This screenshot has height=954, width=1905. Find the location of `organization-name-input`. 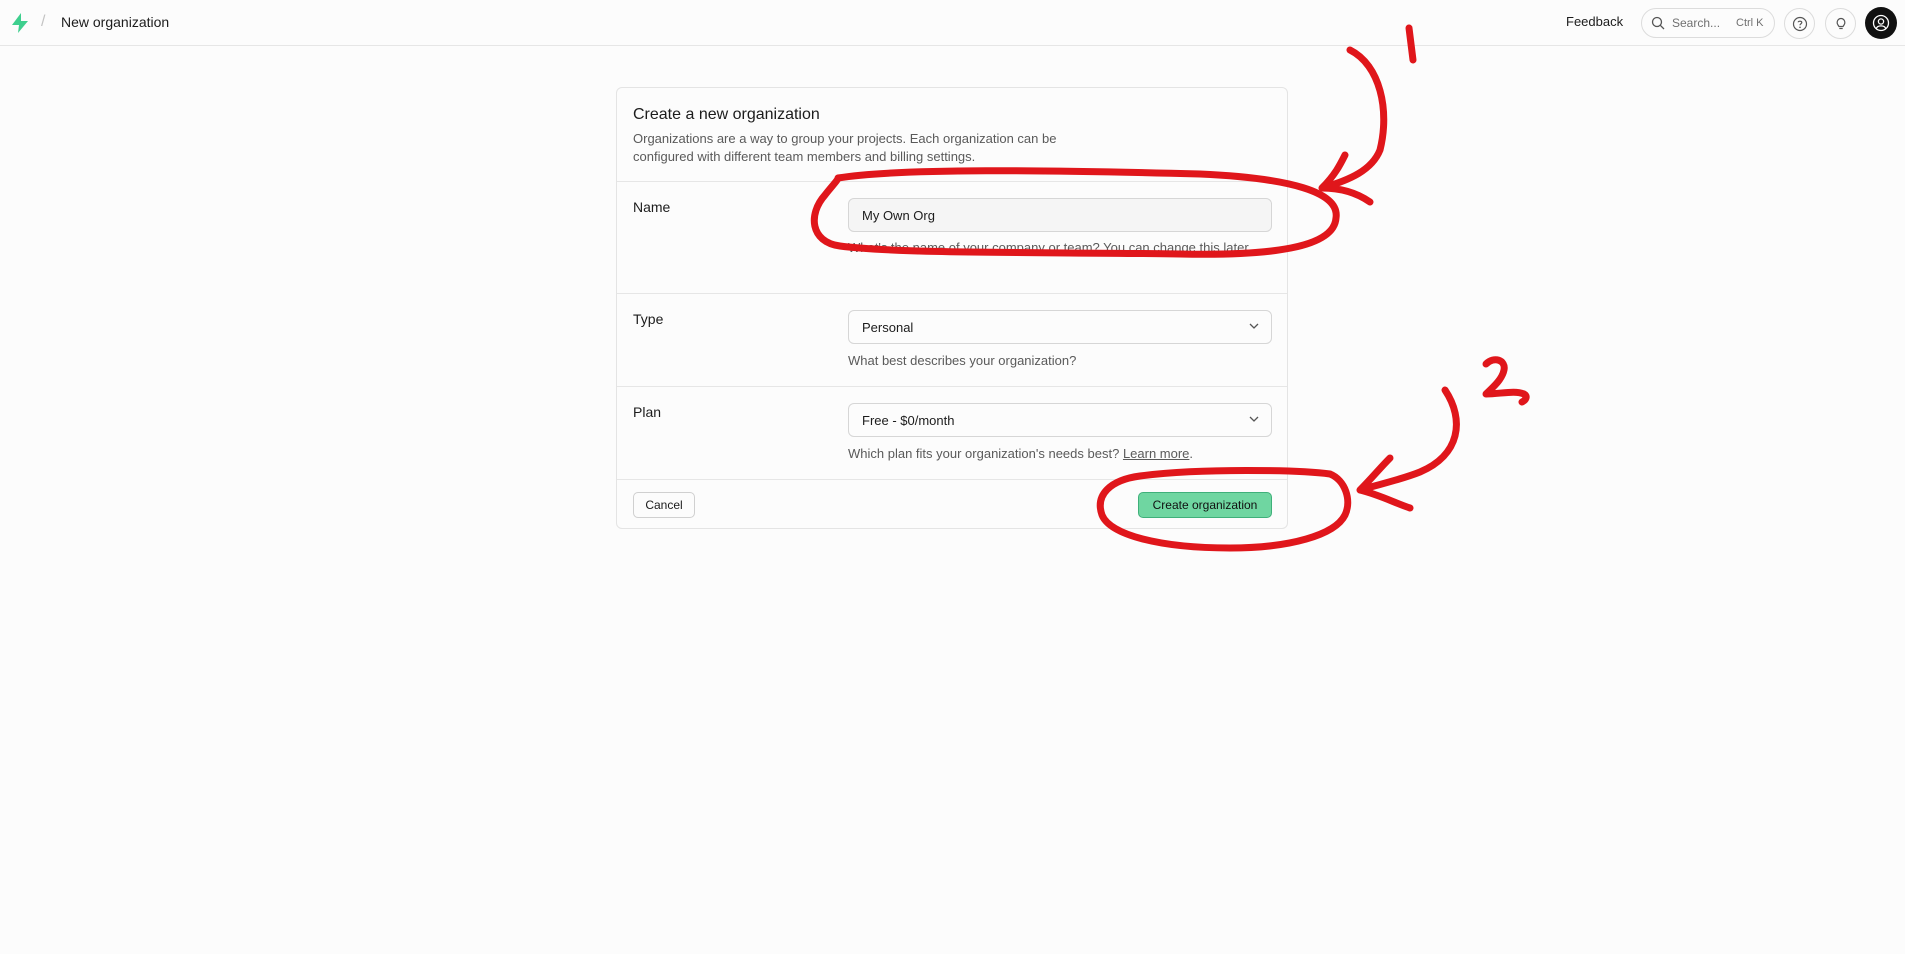

organization-name-input is located at coordinates (1060, 215).